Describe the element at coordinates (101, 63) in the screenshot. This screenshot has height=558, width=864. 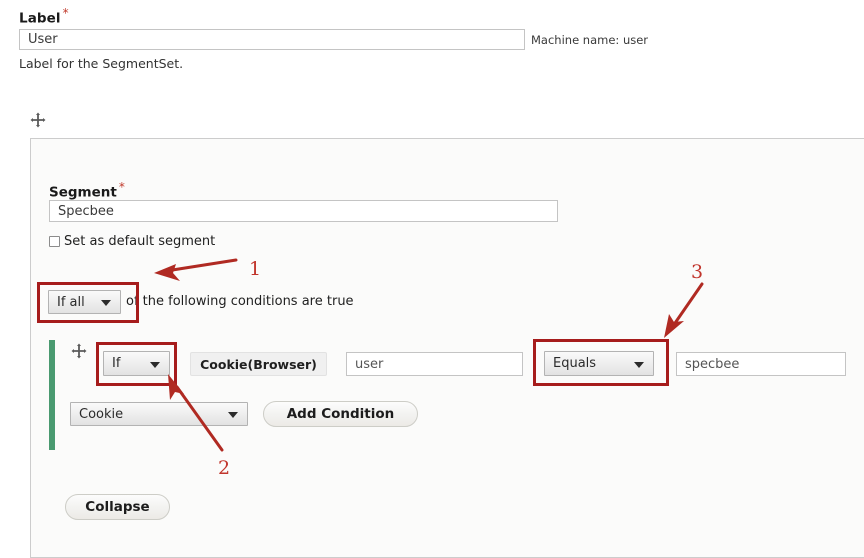
I see `label-field-description: Label for the SegmentSet.` at that location.